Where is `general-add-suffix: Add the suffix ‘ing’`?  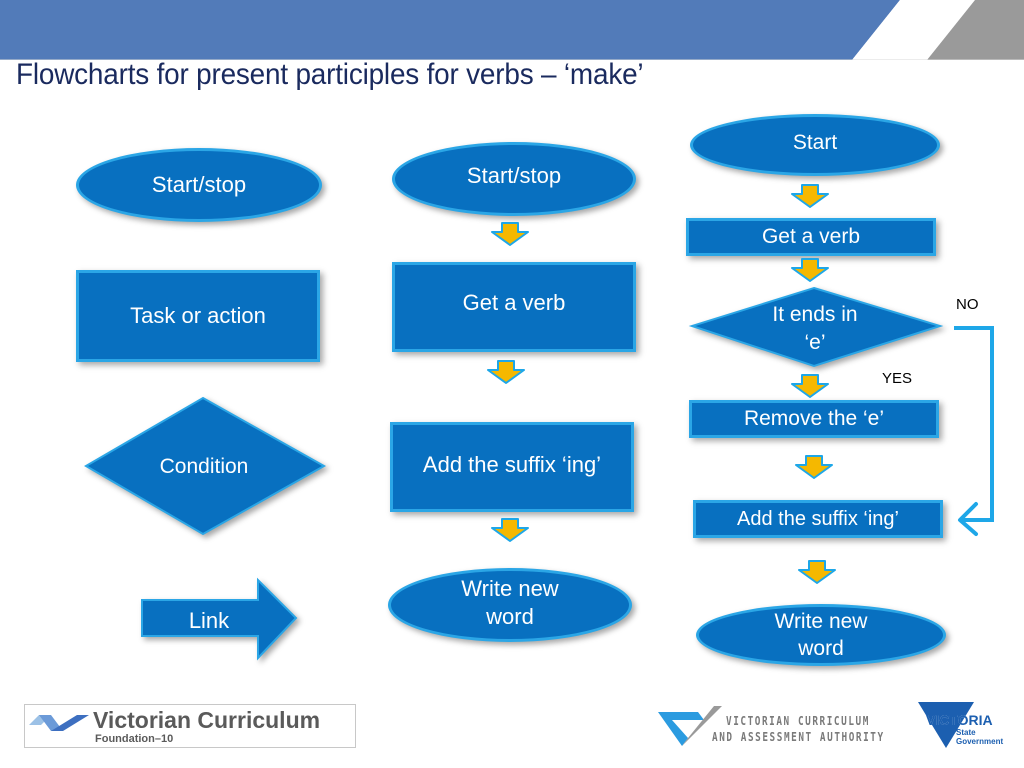
general-add-suffix: Add the suffix ‘ing’ is located at coordinates (512, 467).